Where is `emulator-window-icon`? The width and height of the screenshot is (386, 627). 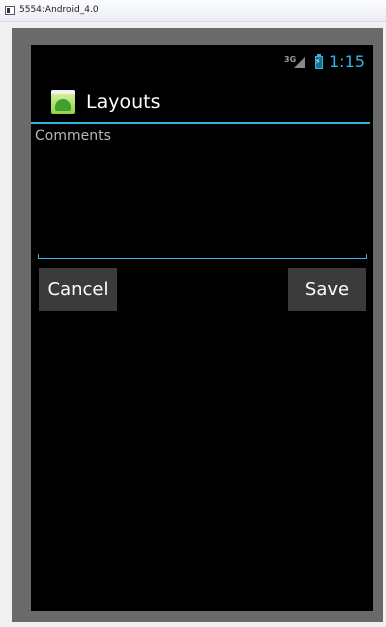 emulator-window-icon is located at coordinates (10, 10).